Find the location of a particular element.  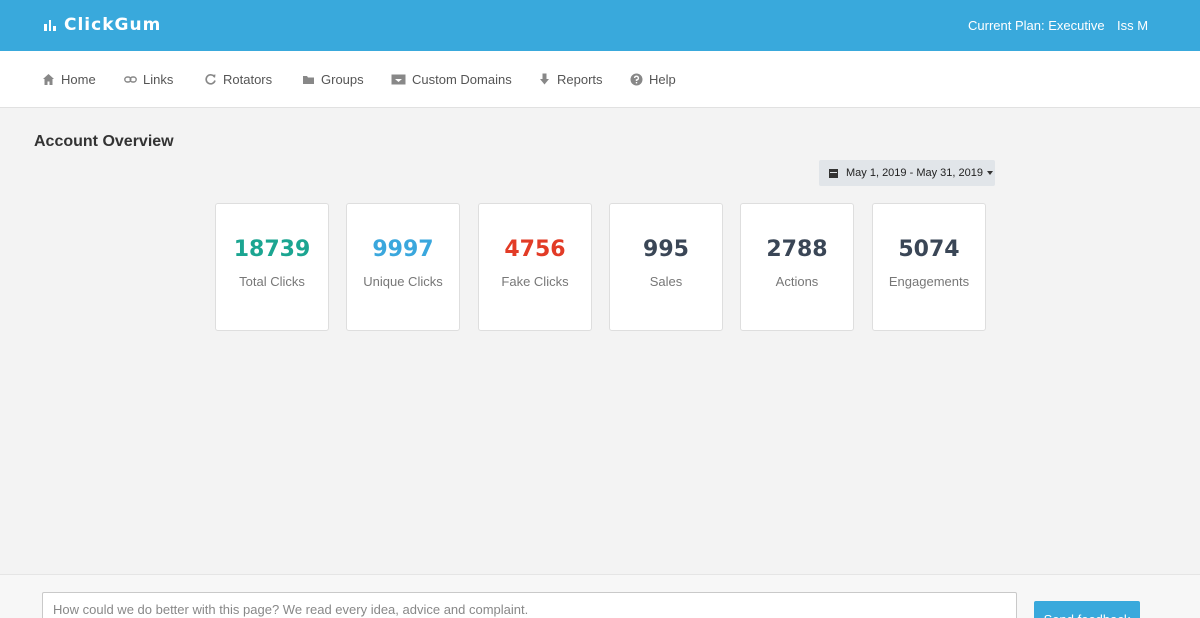

stat-card-total-clicks: 18739 Total Clicks is located at coordinates (272, 267).